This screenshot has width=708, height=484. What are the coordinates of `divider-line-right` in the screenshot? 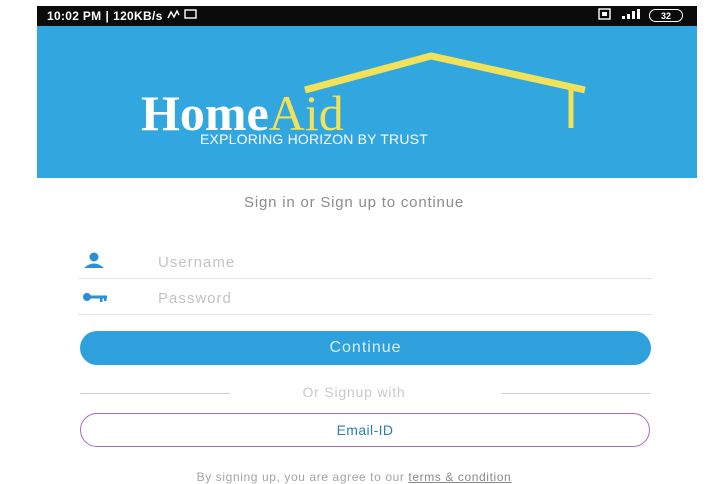 It's located at (576, 393).